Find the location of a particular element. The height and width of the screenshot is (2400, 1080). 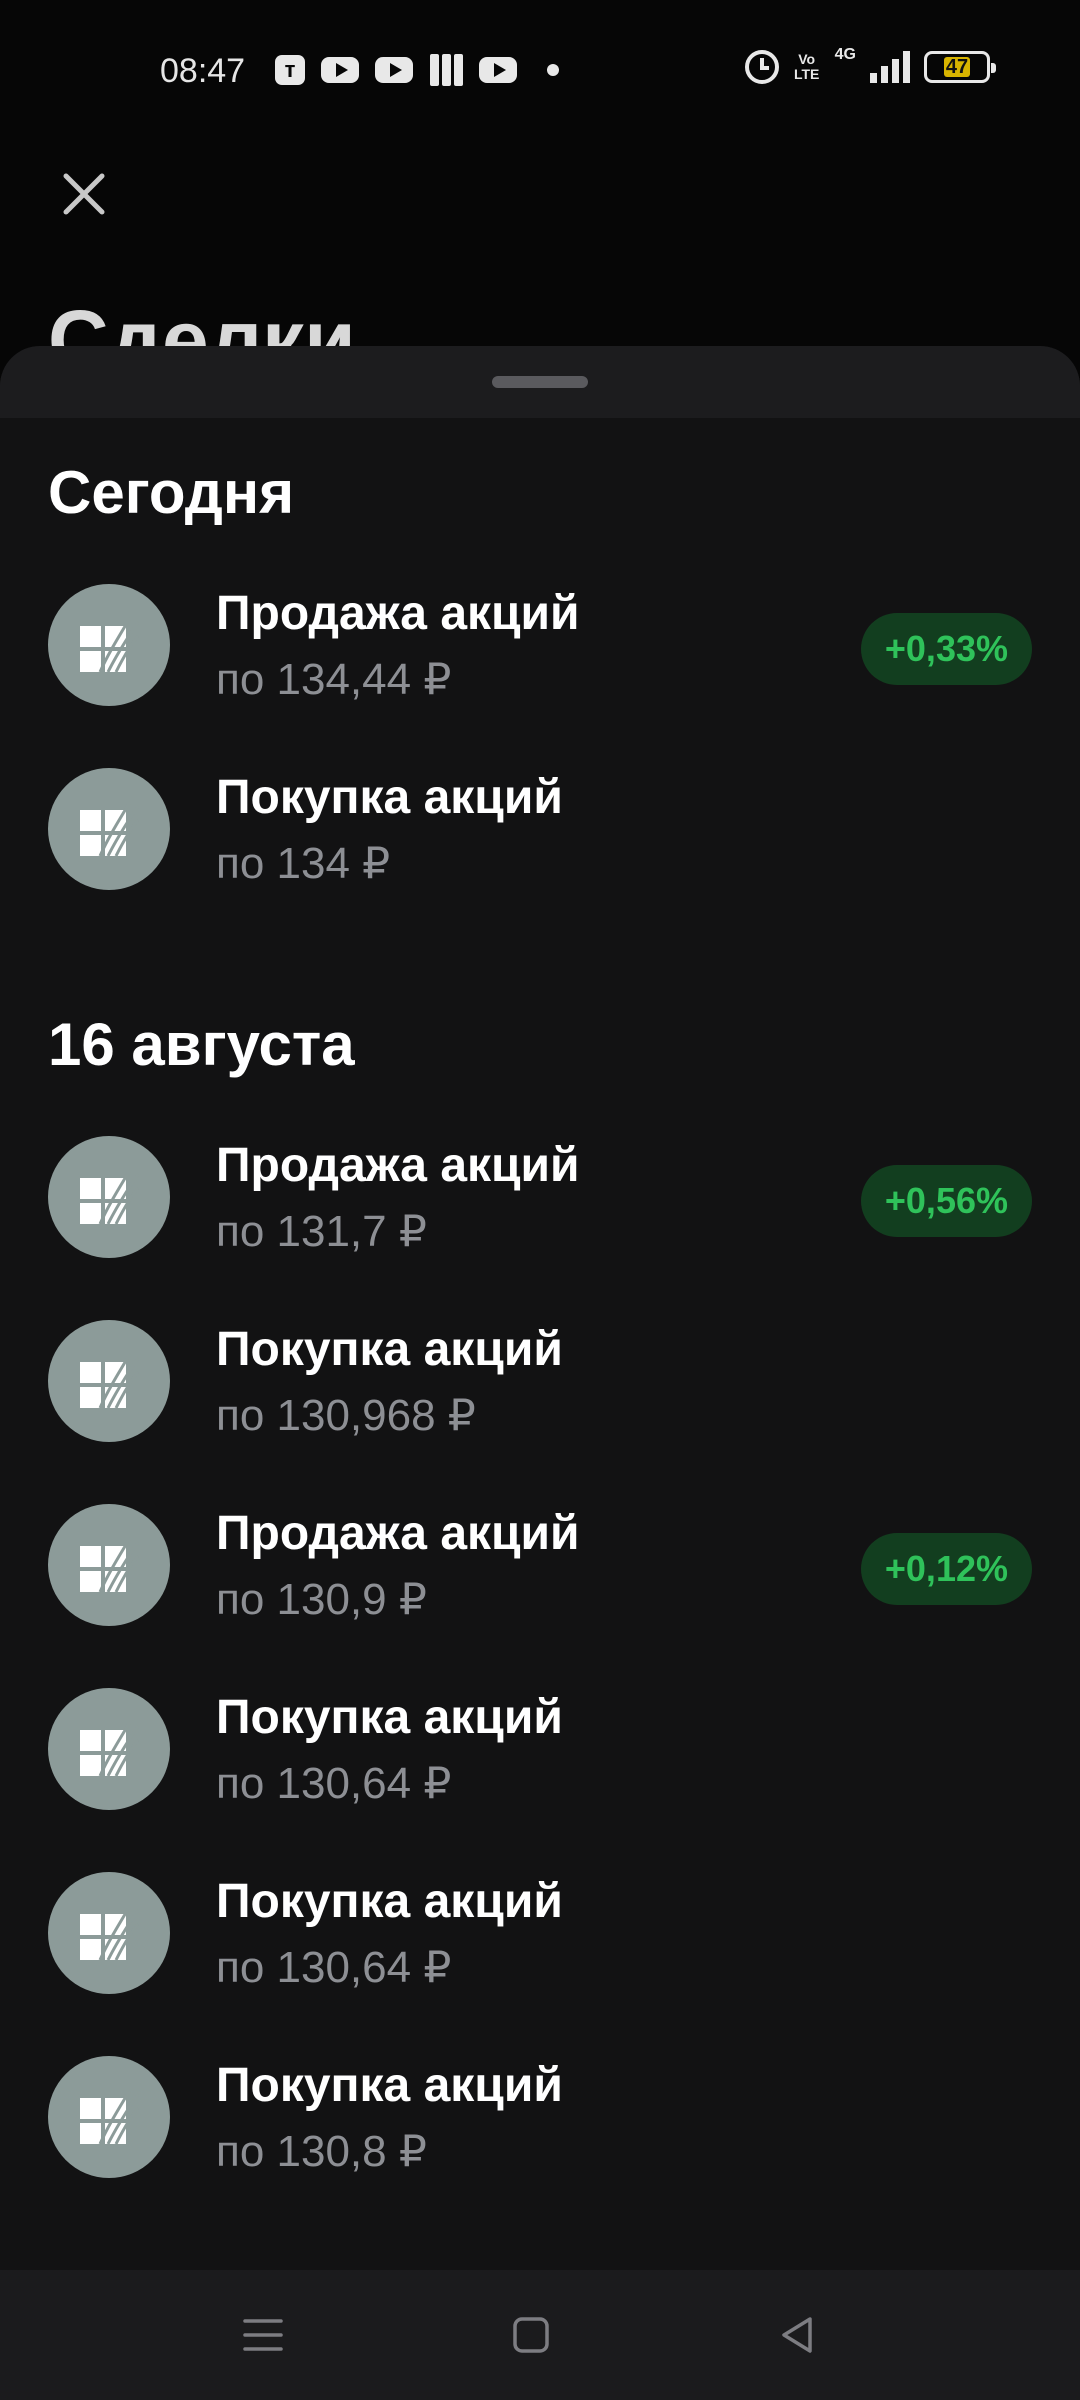

signal-icon is located at coordinates (890, 67).